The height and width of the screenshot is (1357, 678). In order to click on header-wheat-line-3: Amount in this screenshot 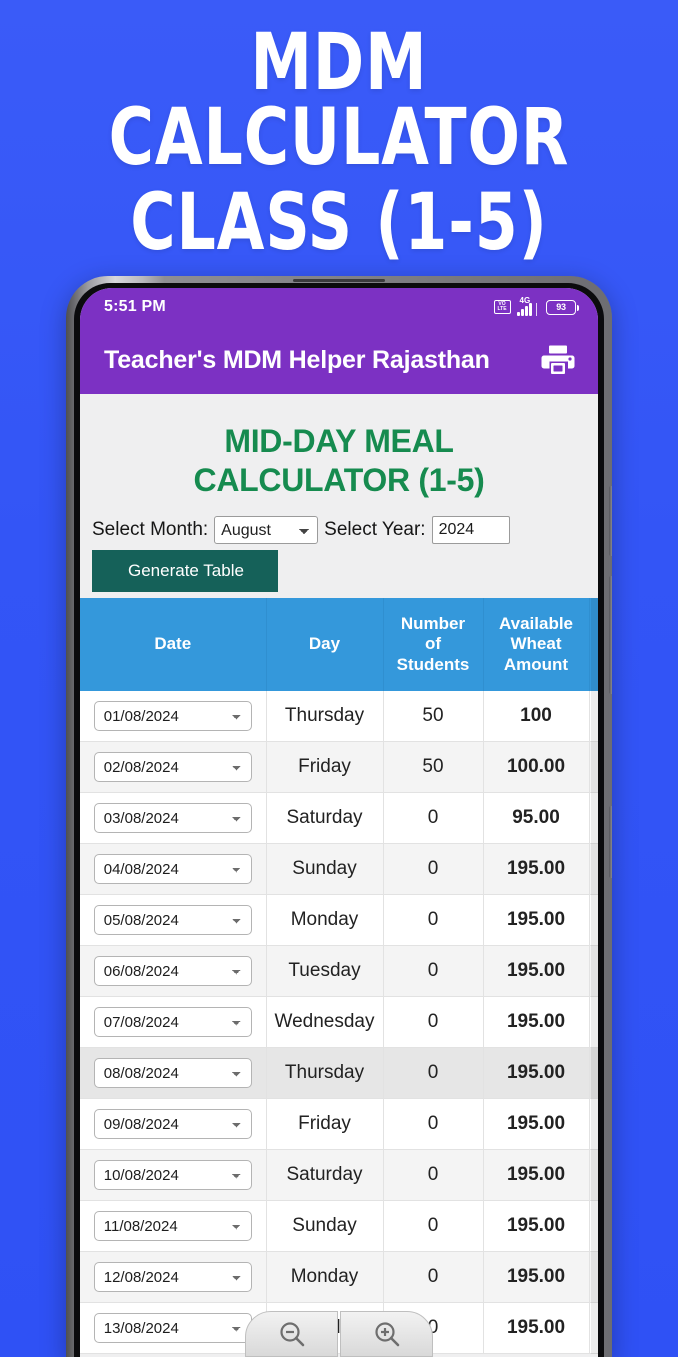, I will do `click(536, 664)`.